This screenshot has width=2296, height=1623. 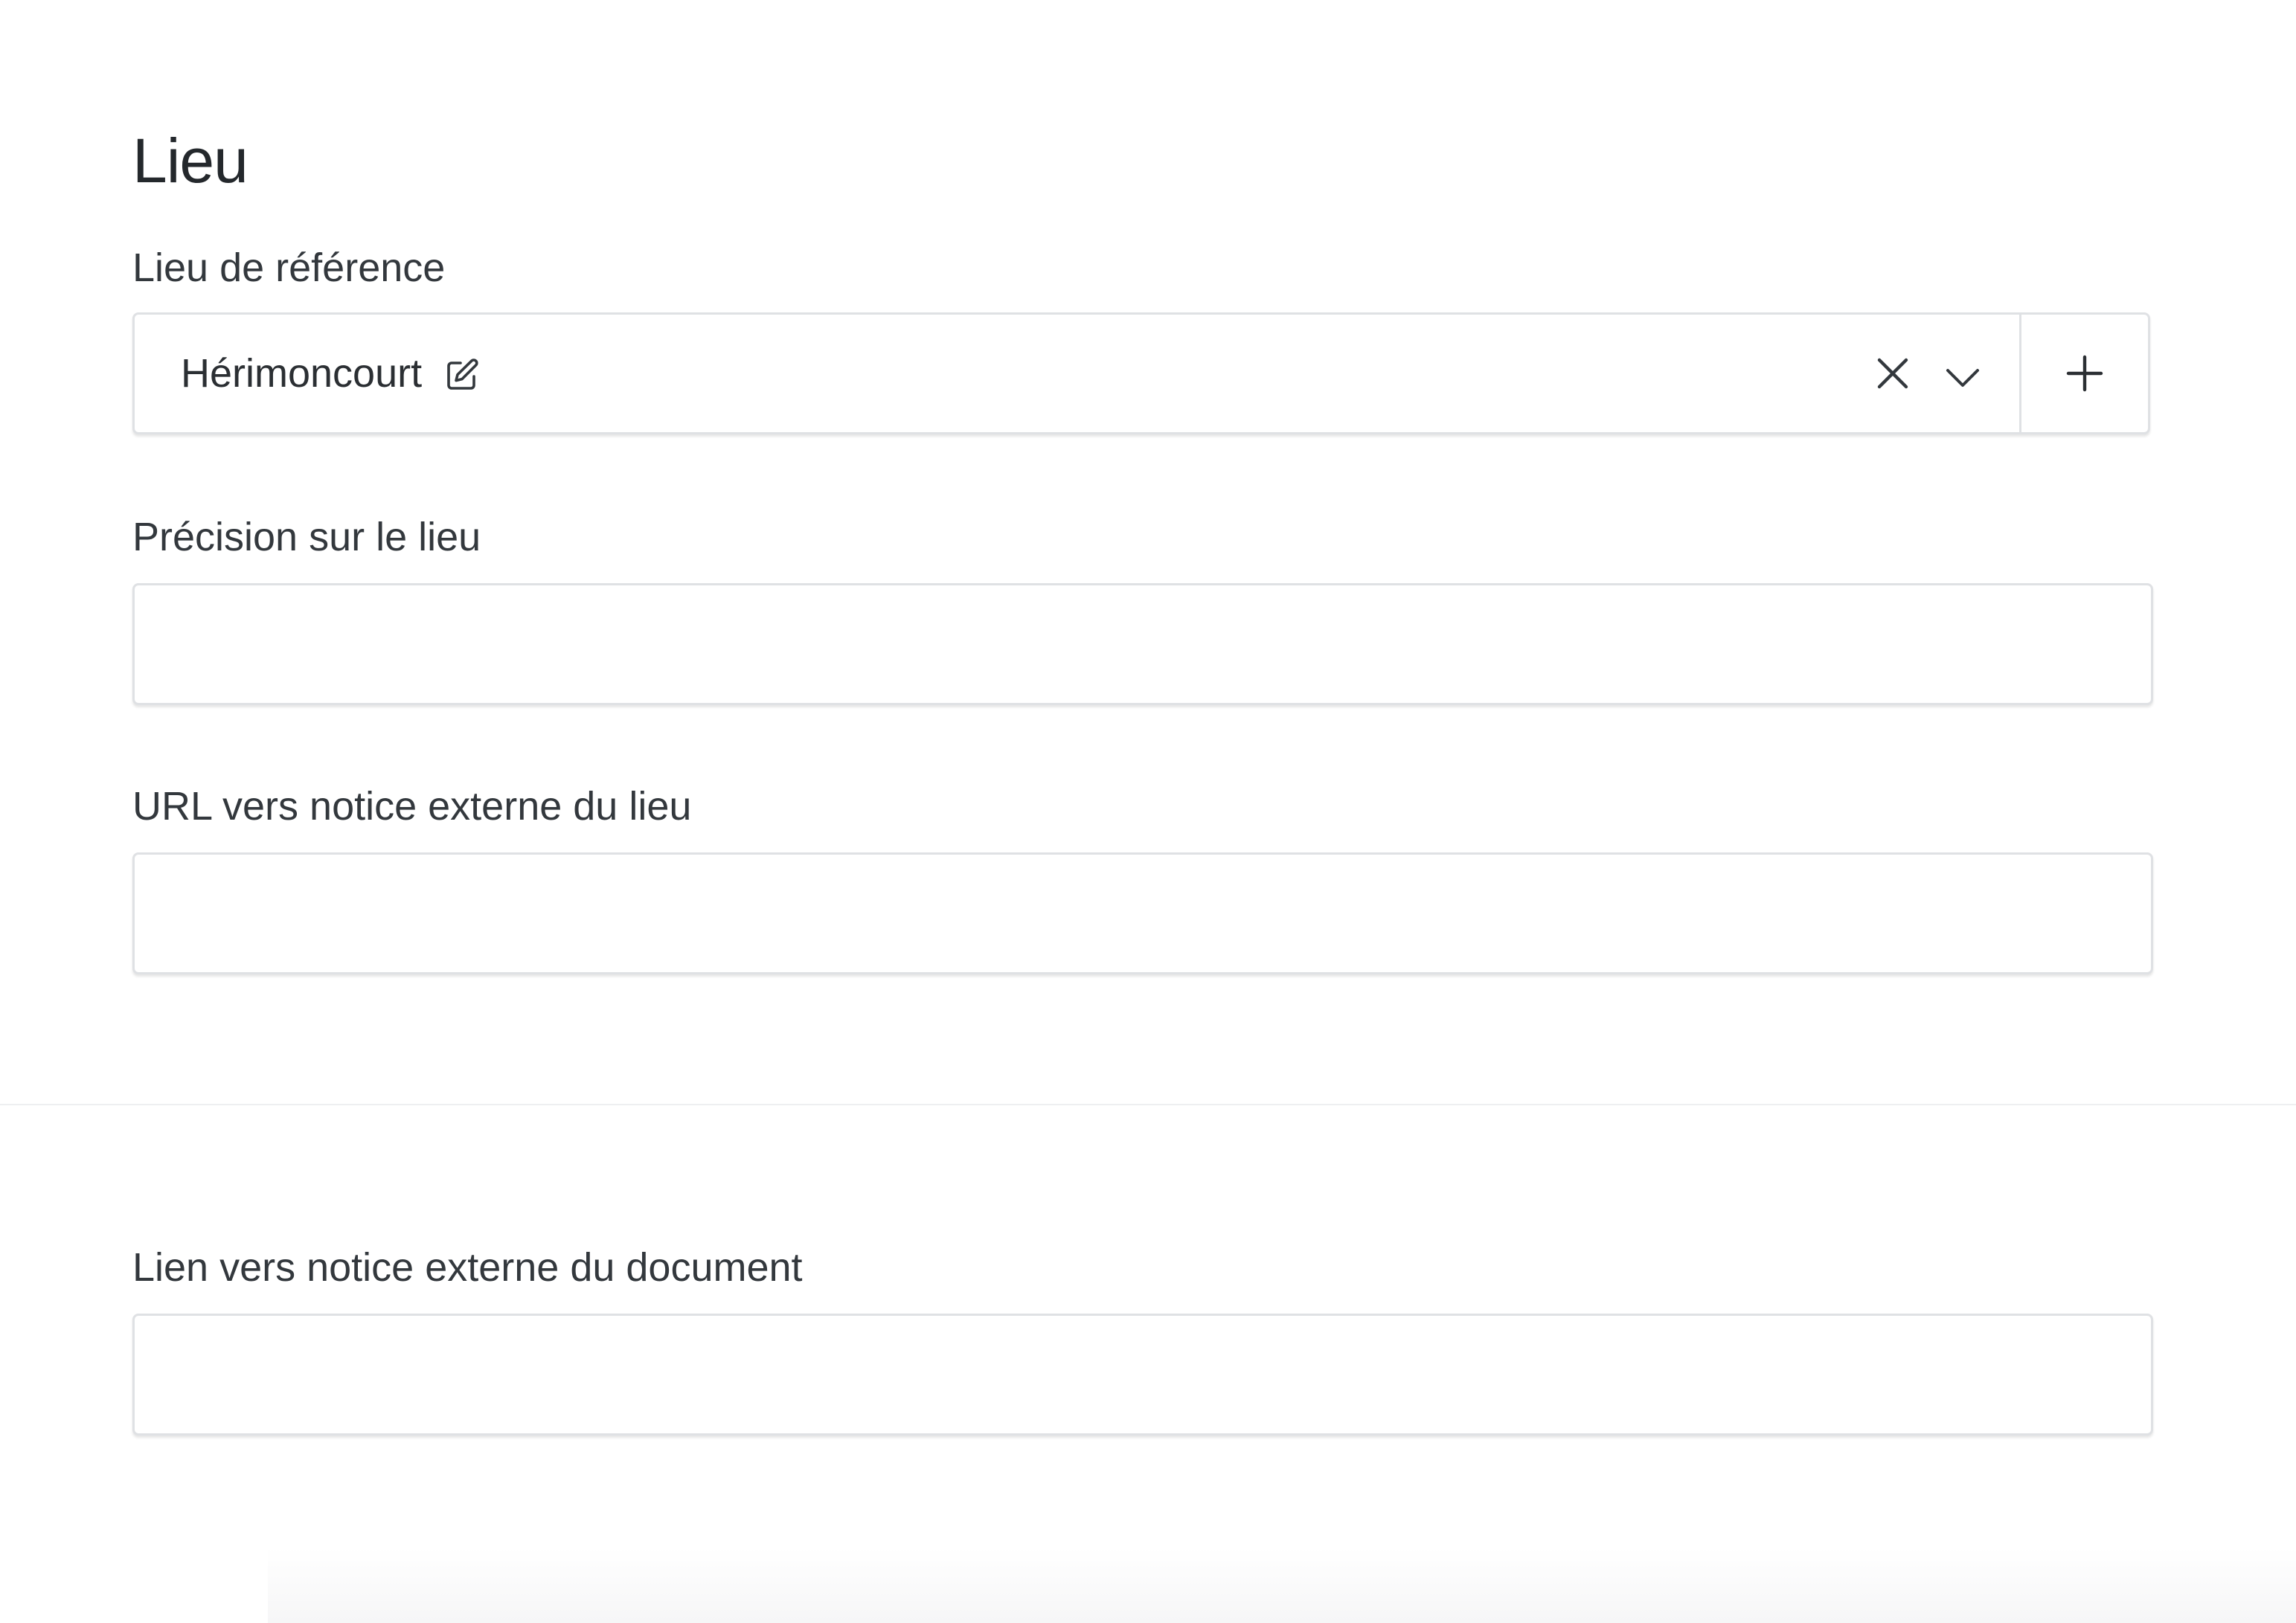 What do you see at coordinates (412, 806) in the screenshot?
I see `place-external-url-label: URL vers notice externe du lieu` at bounding box center [412, 806].